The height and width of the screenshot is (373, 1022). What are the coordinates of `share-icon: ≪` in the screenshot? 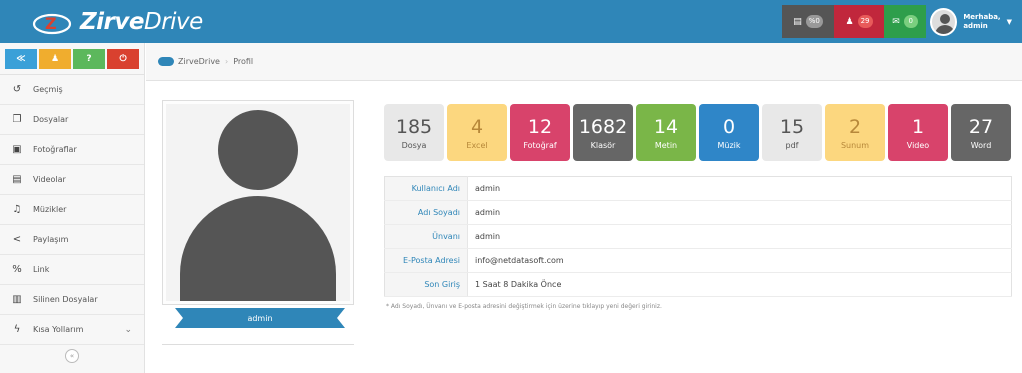 It's located at (21, 59).